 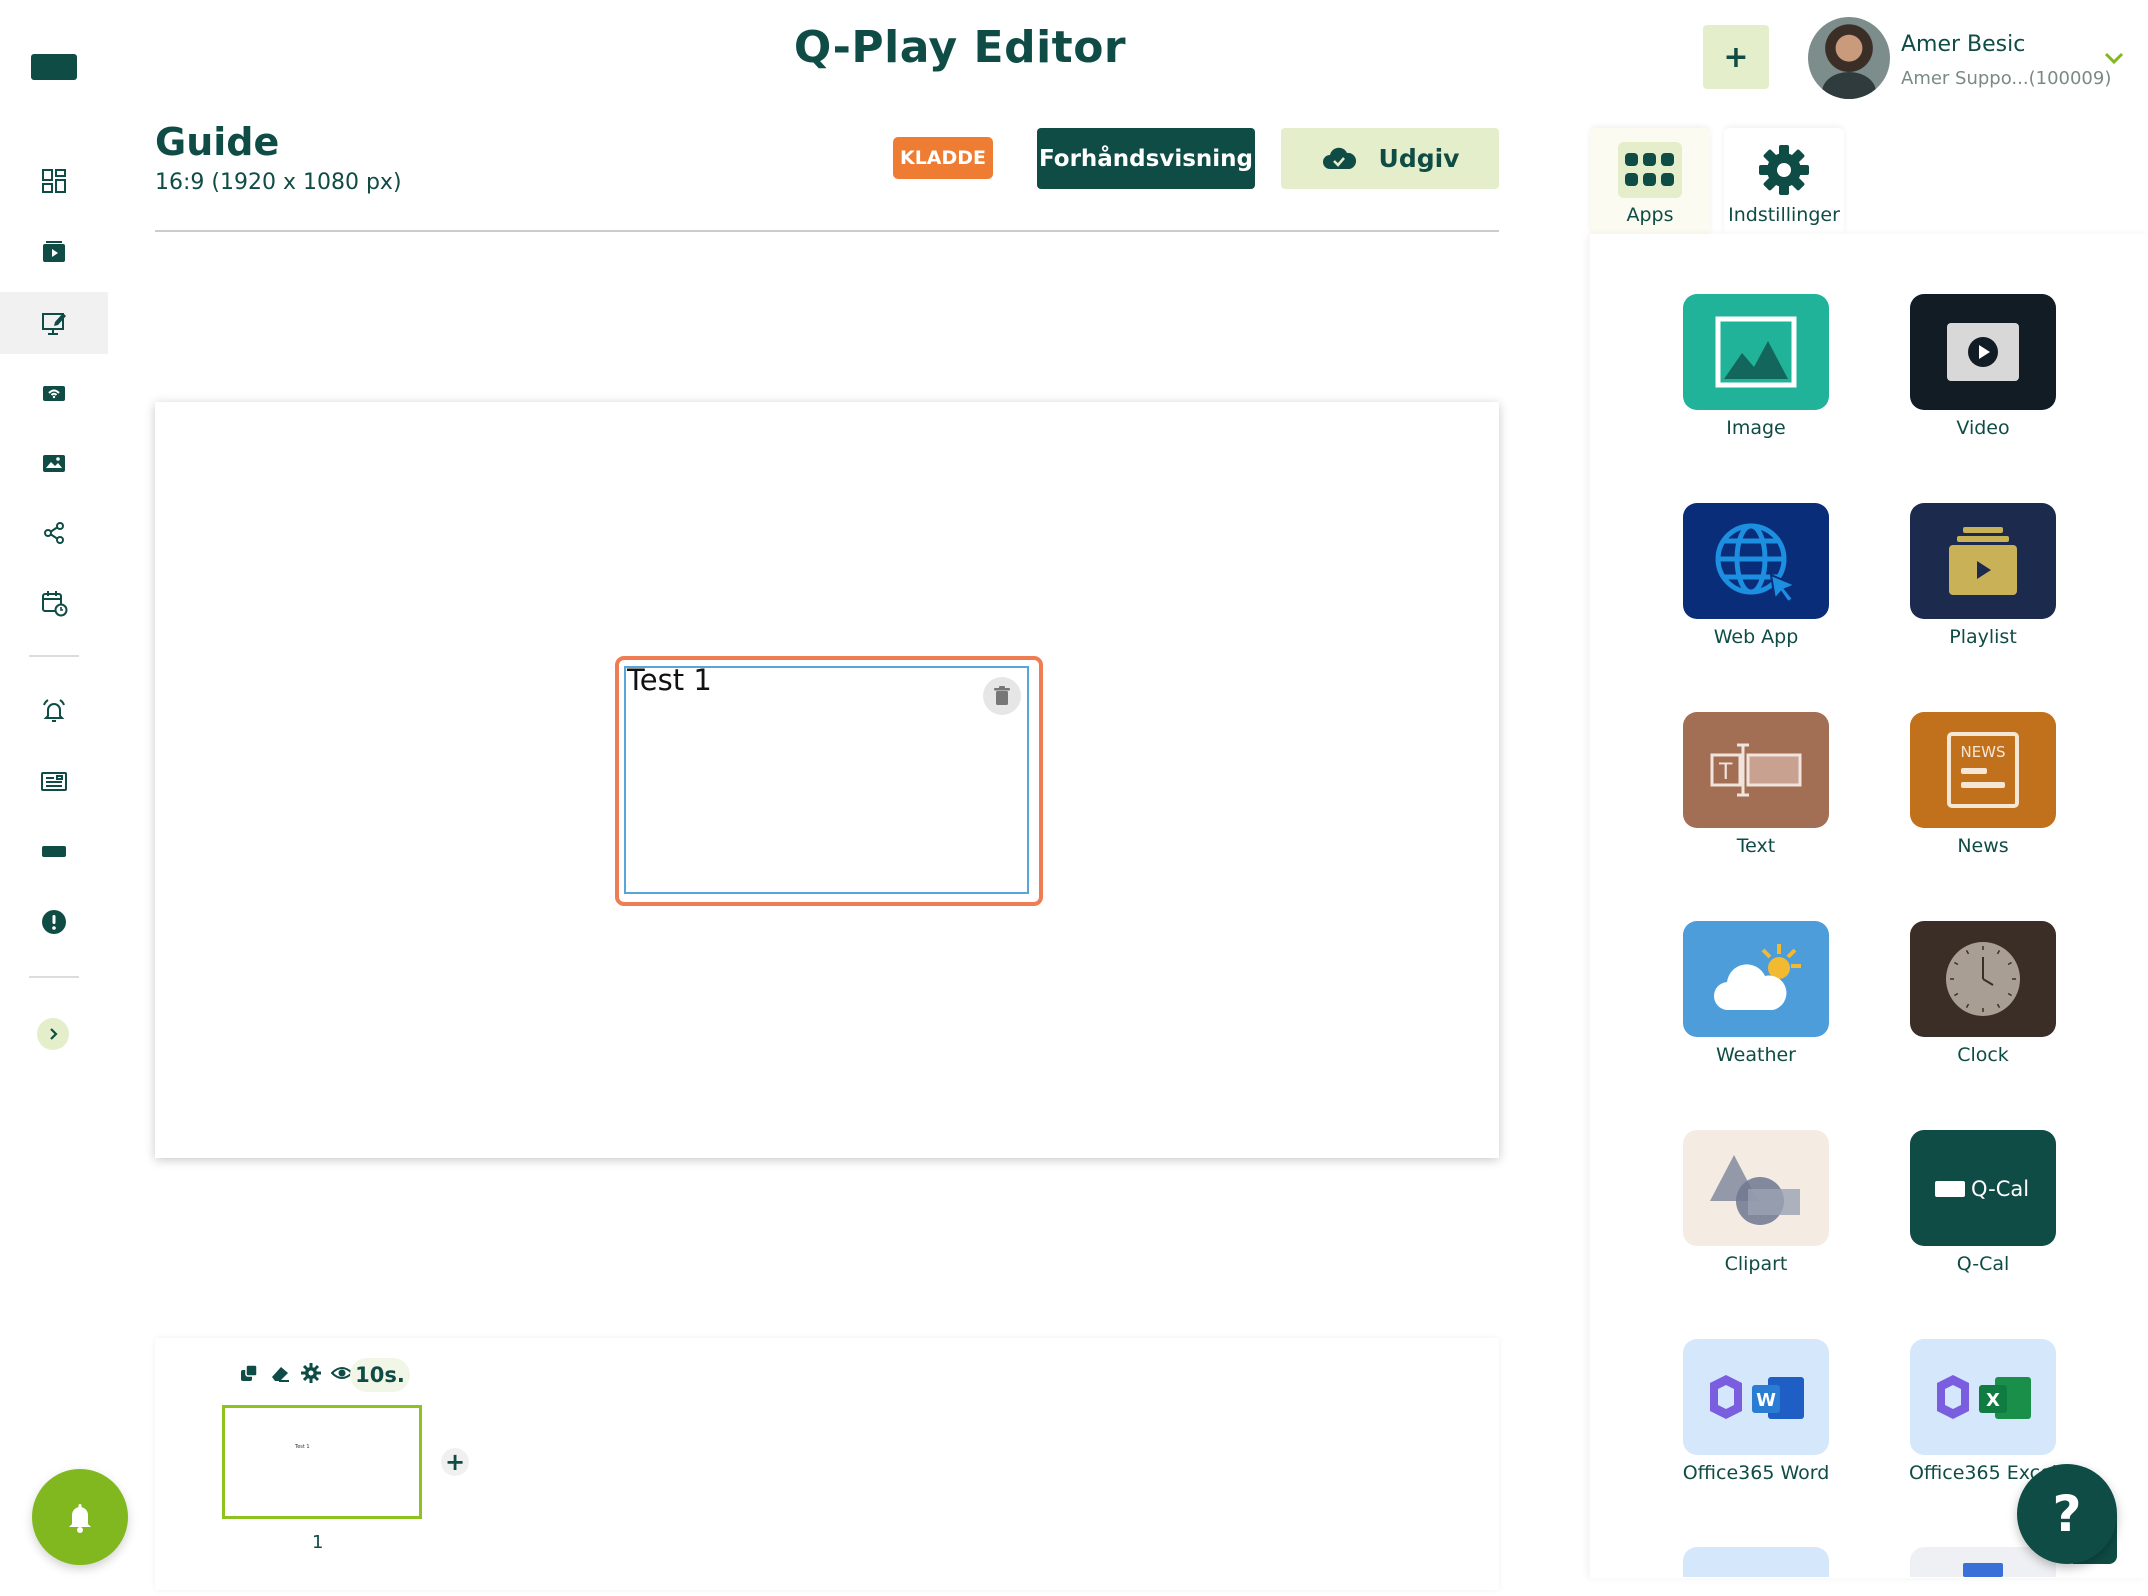 I want to click on tab-apps-label: Apps, so click(x=1650, y=215).